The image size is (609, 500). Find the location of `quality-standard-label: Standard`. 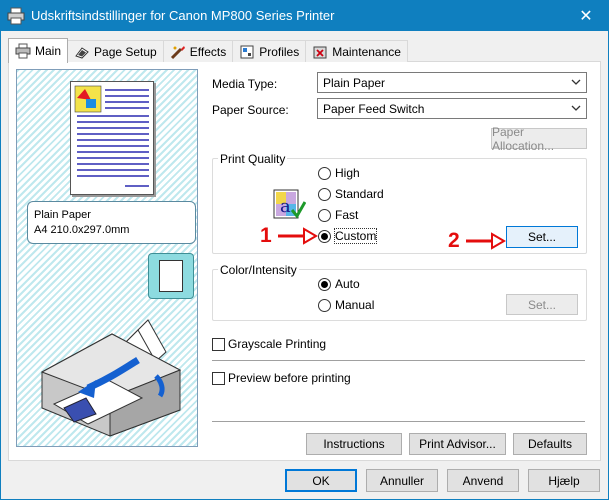

quality-standard-label: Standard is located at coordinates (359, 194).